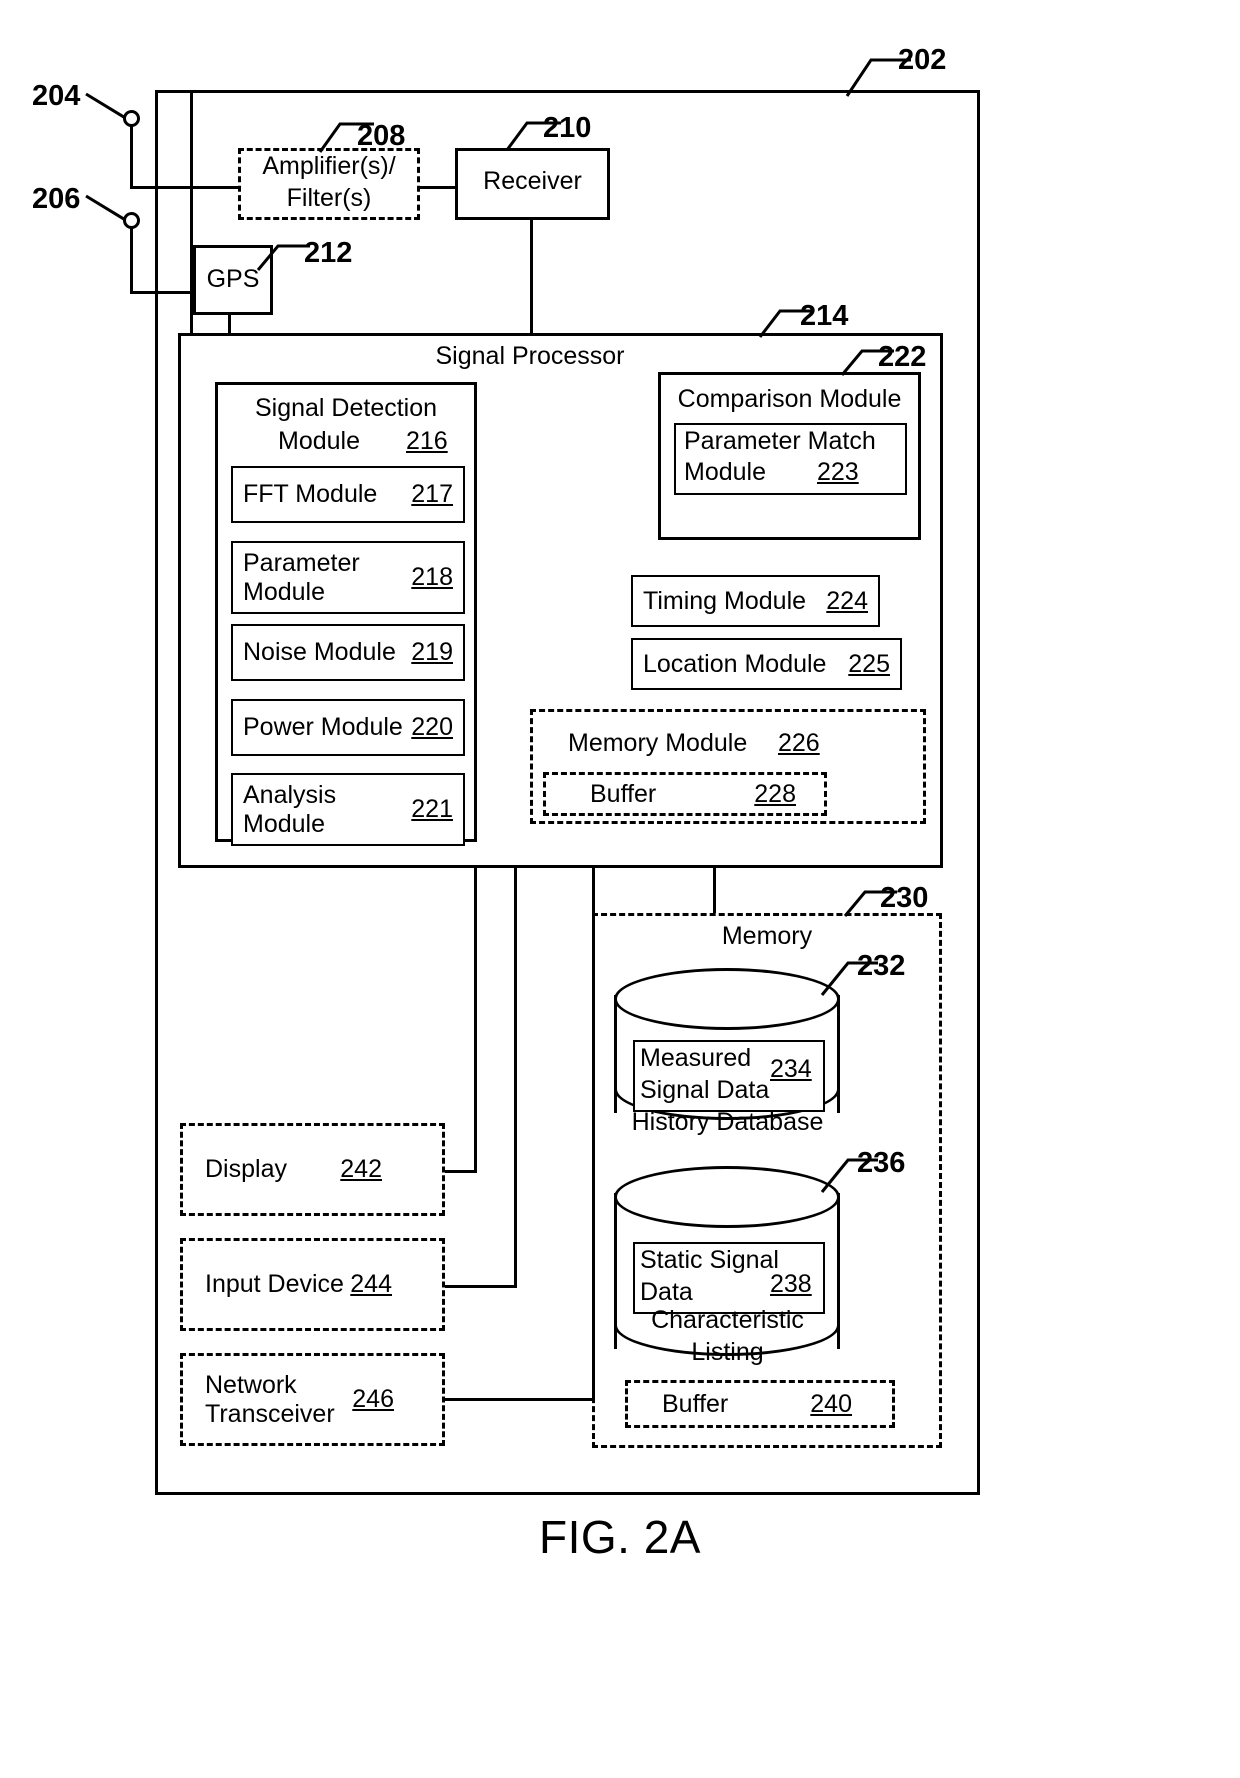  Describe the element at coordinates (475, 1020) in the screenshot. I see `processor-to-display-vertical` at that location.